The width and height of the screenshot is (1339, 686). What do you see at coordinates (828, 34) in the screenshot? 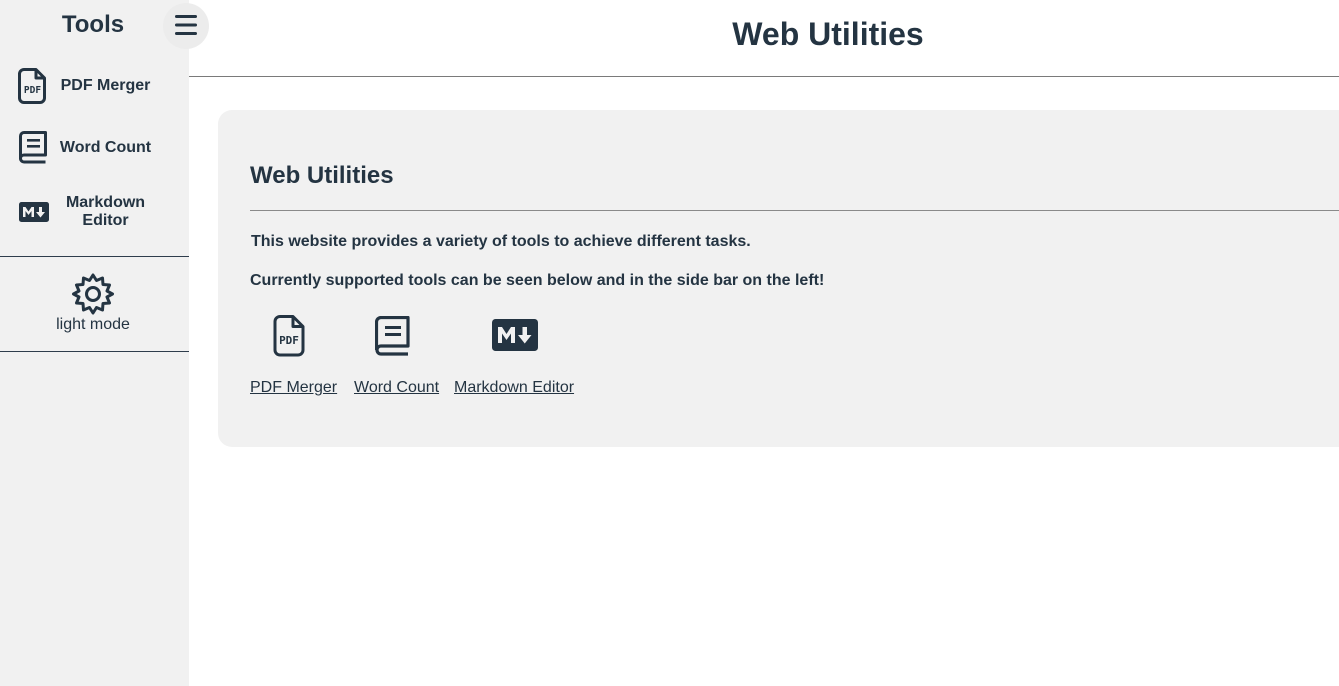
I see `page-title: Web Utilities` at bounding box center [828, 34].